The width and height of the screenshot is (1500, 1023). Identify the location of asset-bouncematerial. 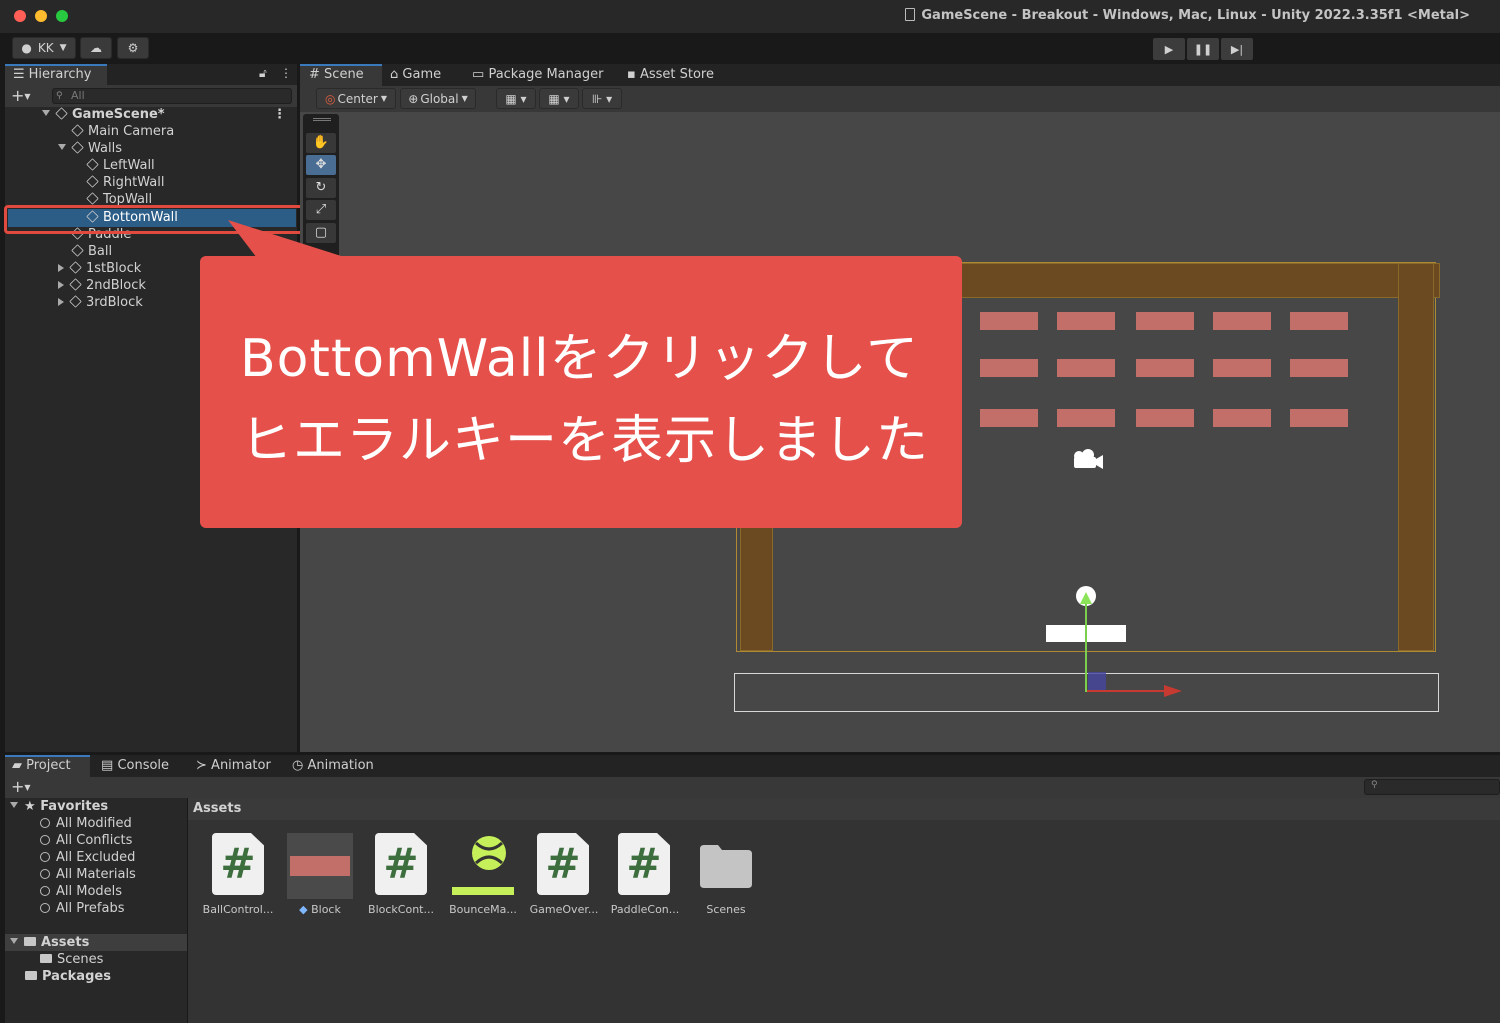
(483, 866).